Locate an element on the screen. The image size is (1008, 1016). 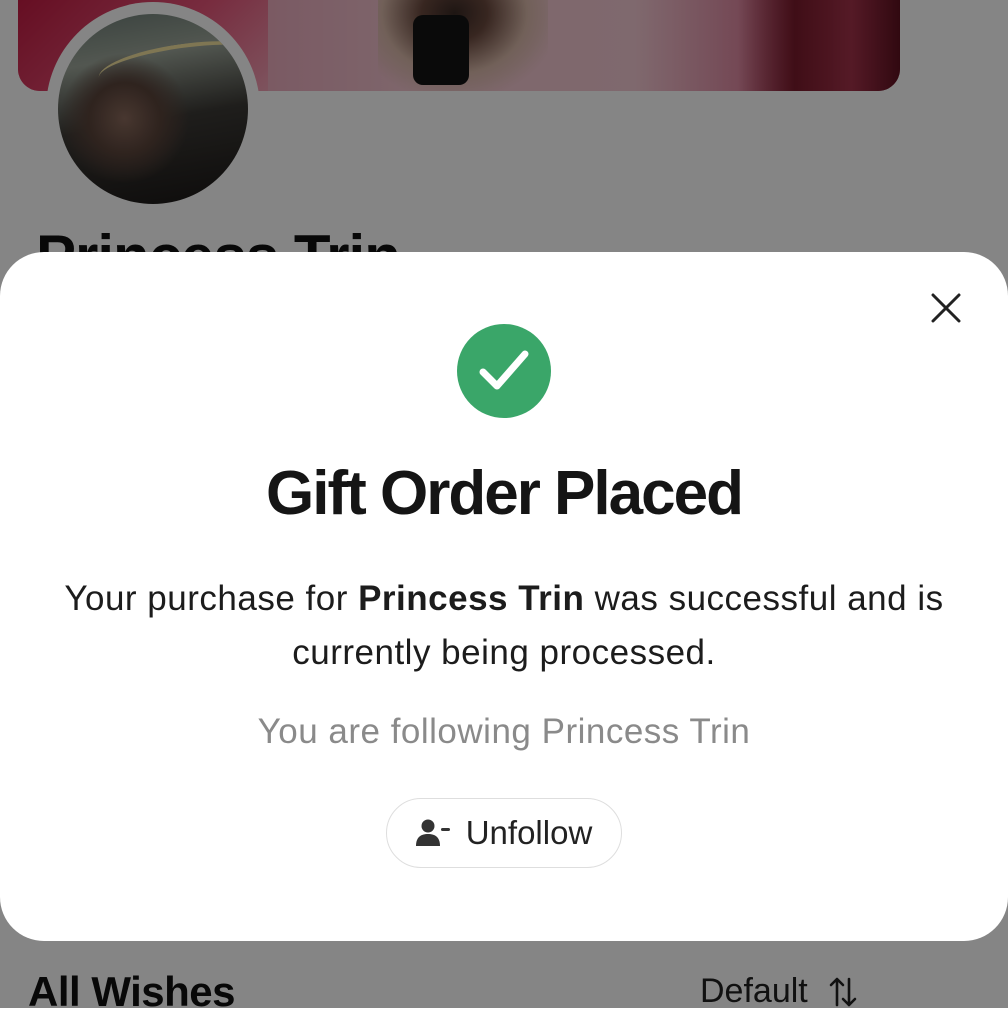
success-badge is located at coordinates (504, 371).